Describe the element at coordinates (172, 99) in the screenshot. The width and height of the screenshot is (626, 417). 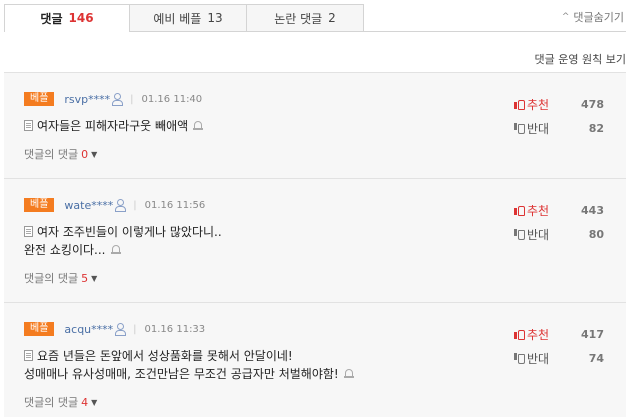
I see `comment-time: 01.16 11:40` at that location.